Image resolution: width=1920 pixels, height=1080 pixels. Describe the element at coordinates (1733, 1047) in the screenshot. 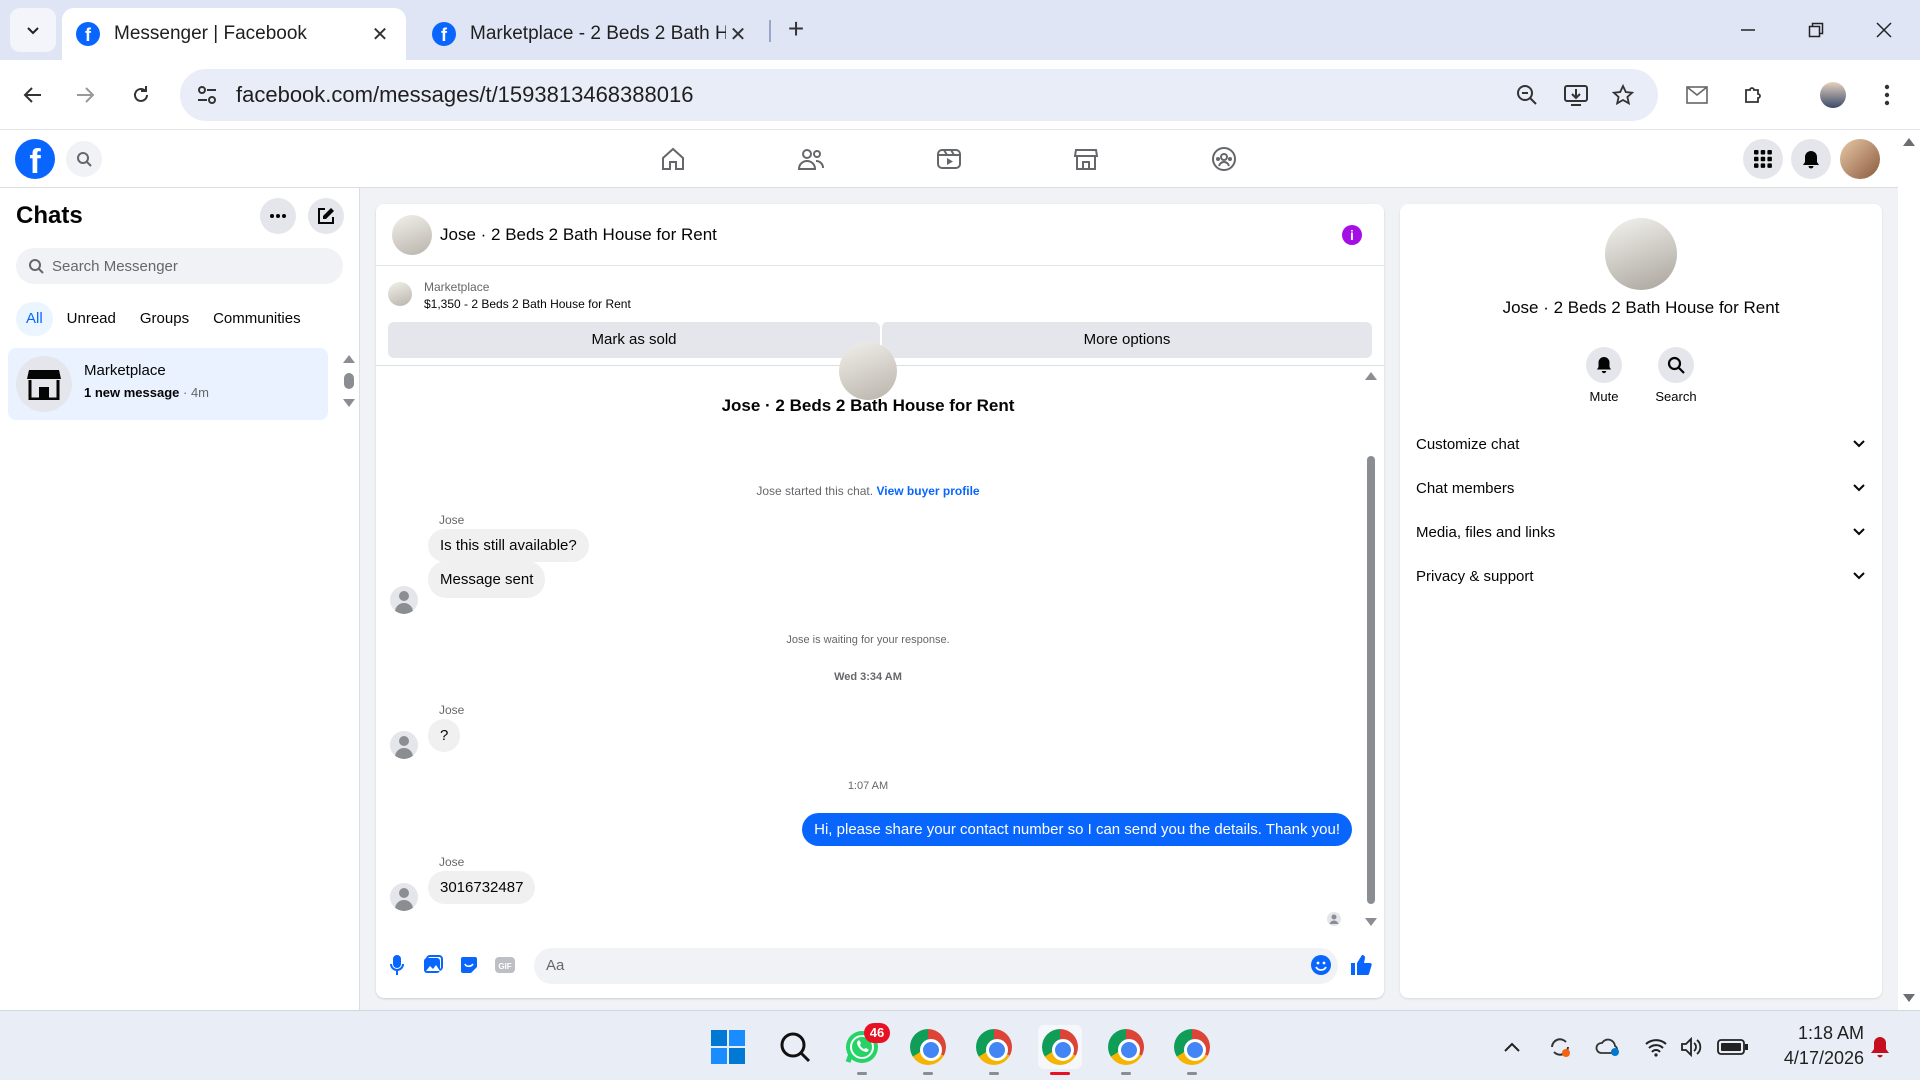

I see `battery-tray-icon` at that location.